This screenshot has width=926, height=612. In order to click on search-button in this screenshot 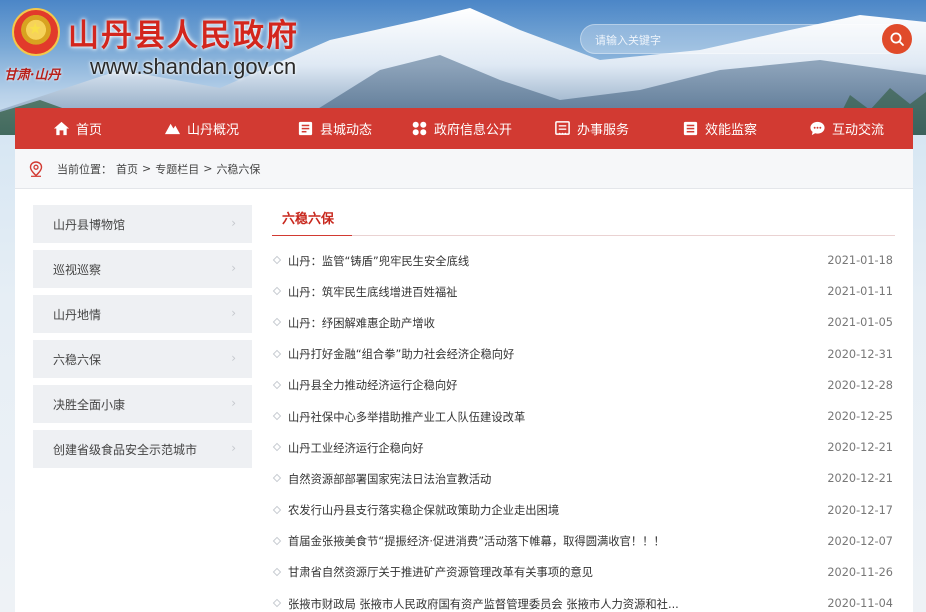, I will do `click(897, 39)`.